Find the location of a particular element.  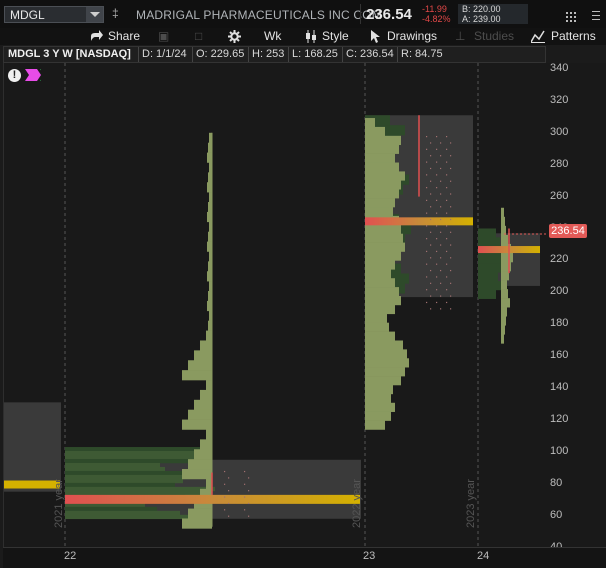

patterns-button: Patterns is located at coordinates (573, 36).